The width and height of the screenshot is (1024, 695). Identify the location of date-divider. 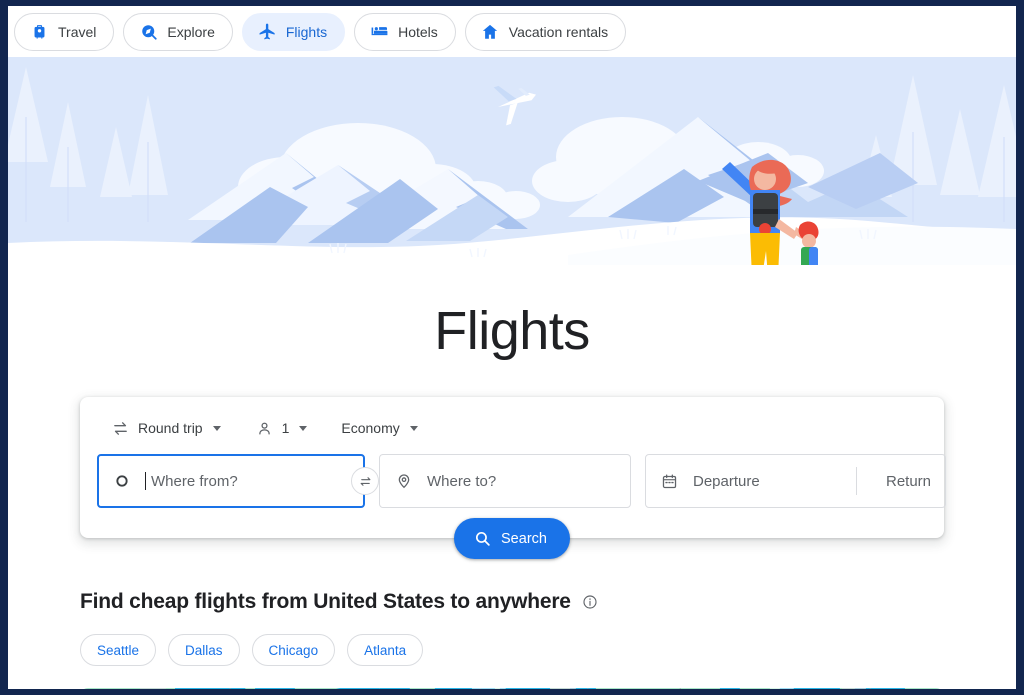
(856, 481).